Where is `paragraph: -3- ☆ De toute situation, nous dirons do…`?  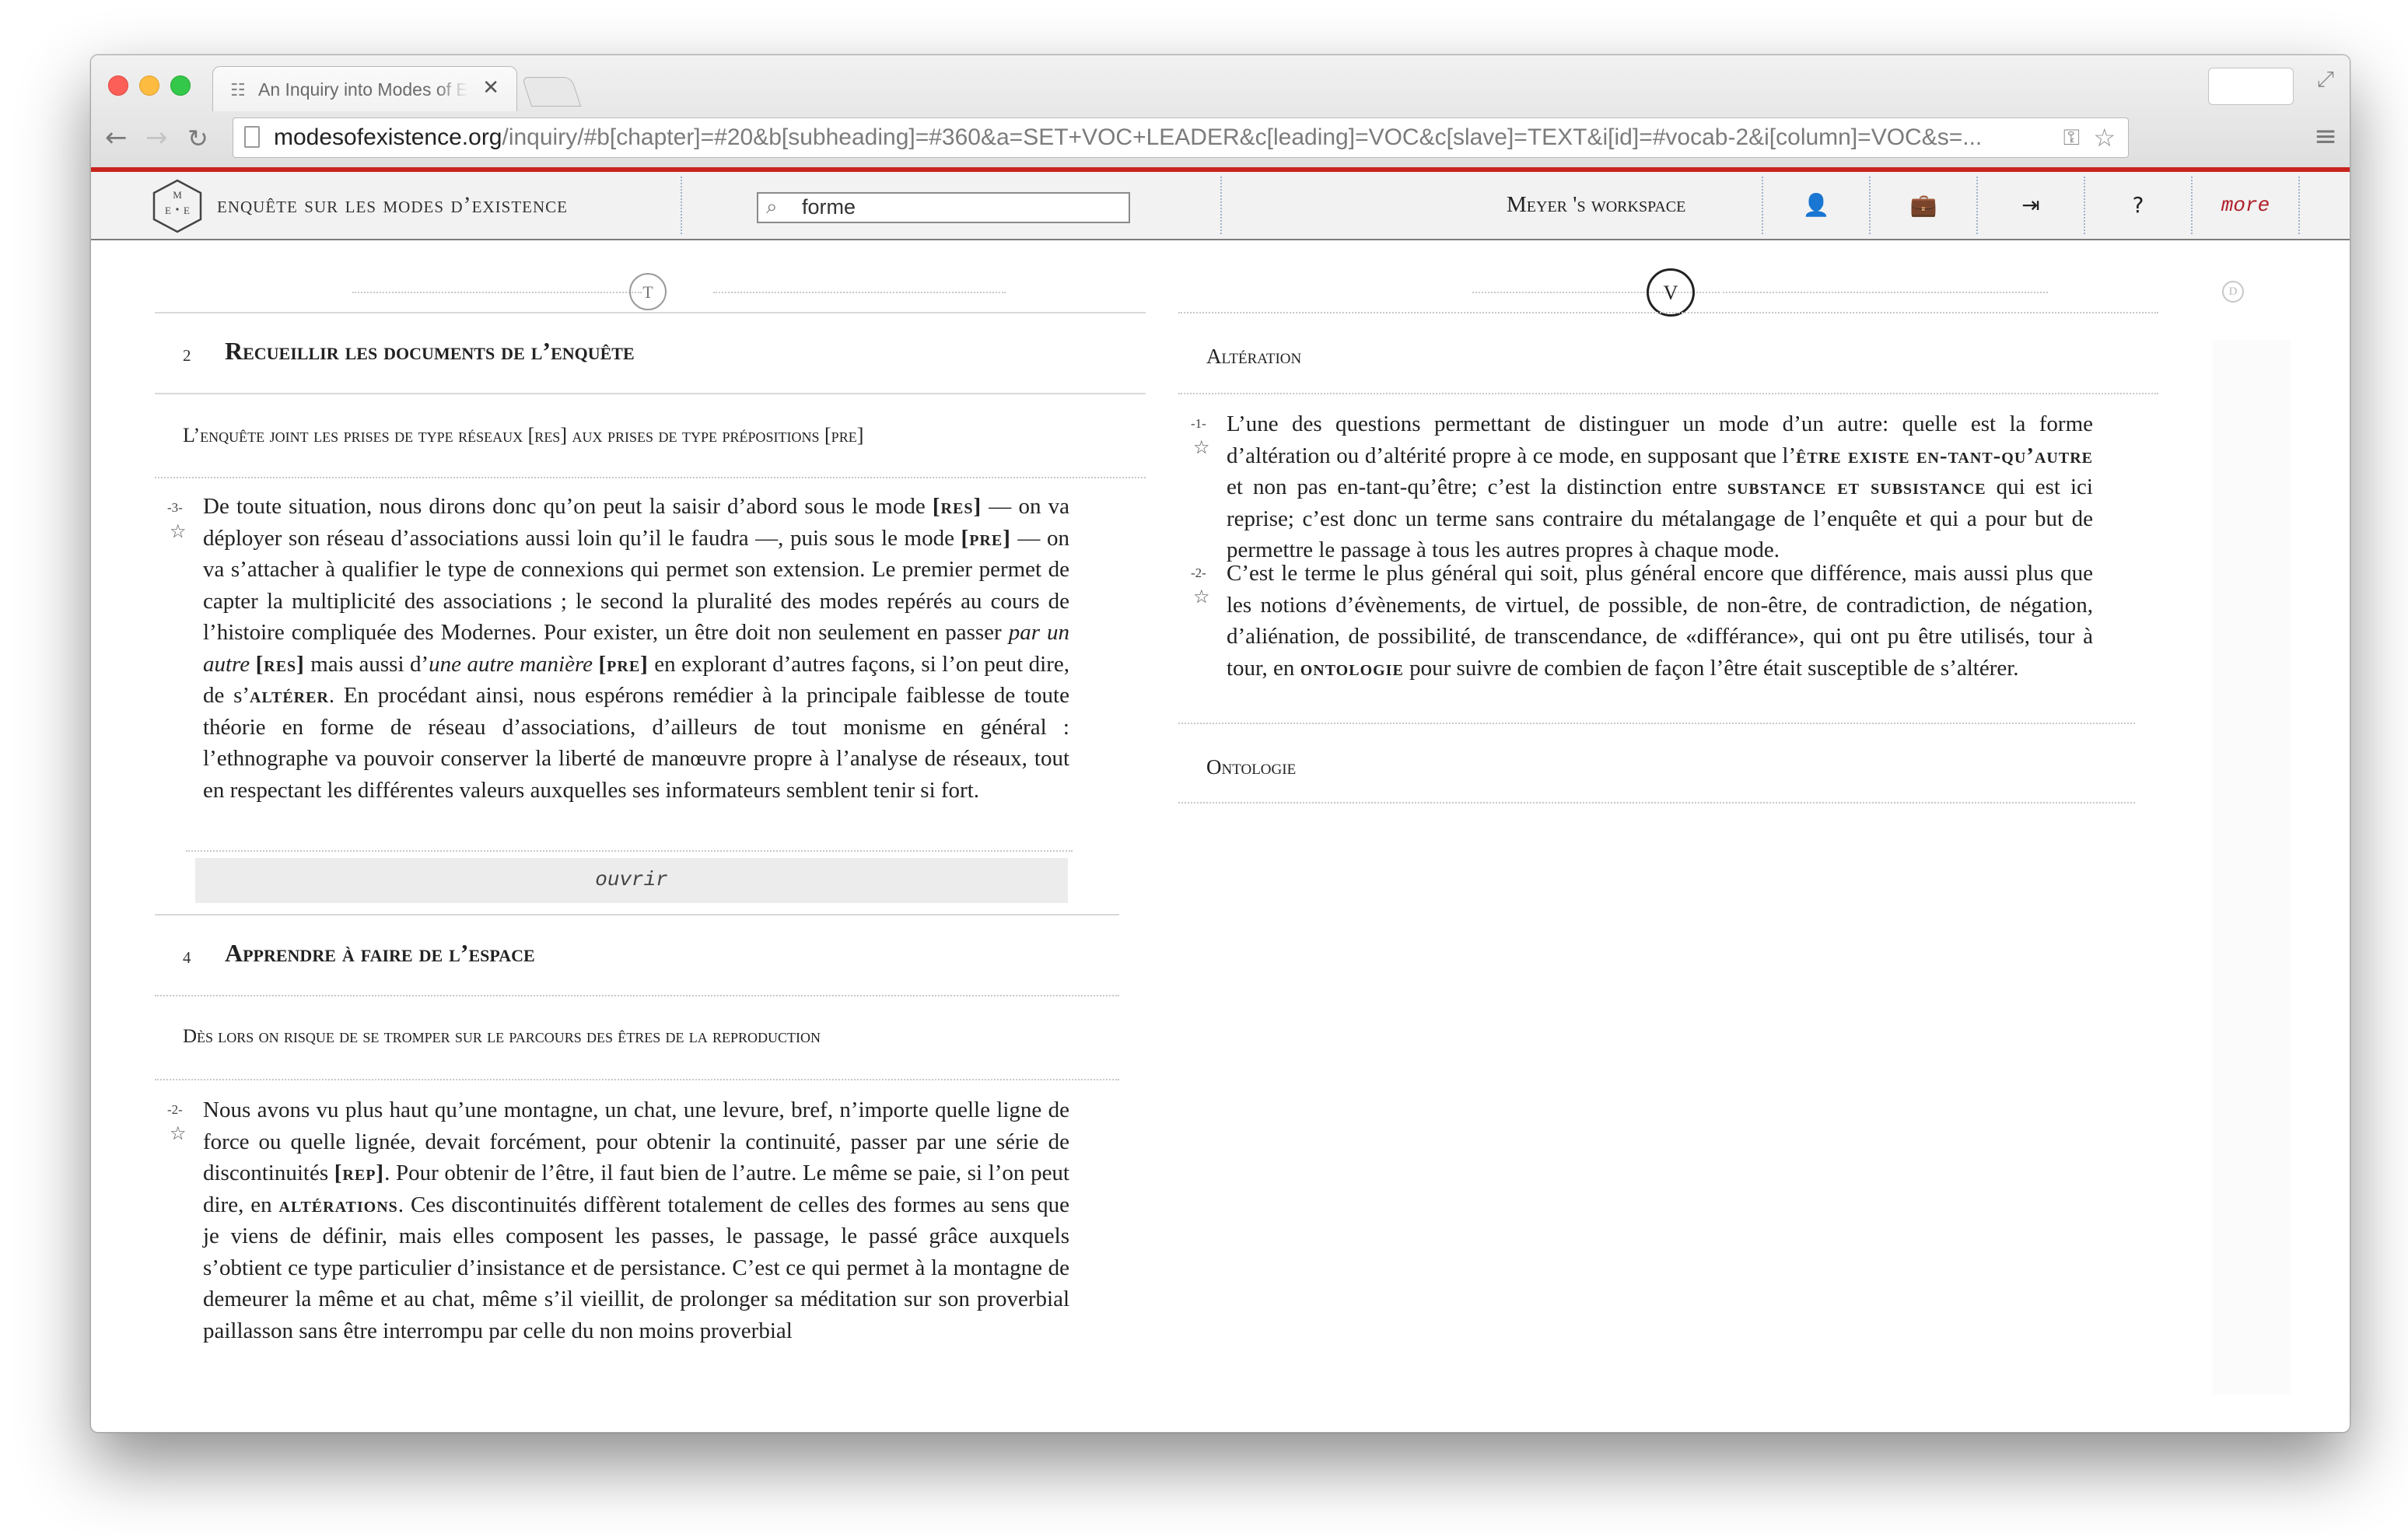 paragraph: -3- ☆ De toute situation, nous dirons do… is located at coordinates (650, 664).